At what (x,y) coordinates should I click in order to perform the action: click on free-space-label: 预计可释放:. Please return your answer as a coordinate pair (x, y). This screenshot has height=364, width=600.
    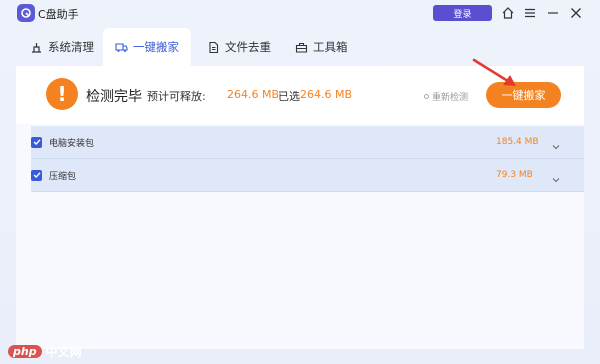
    Looking at the image, I should click on (176, 96).